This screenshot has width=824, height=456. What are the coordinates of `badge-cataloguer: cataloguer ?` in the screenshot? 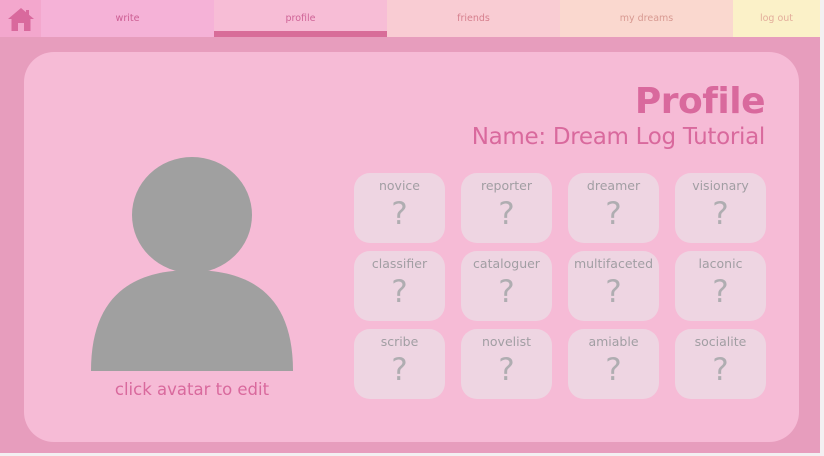 It's located at (506, 286).